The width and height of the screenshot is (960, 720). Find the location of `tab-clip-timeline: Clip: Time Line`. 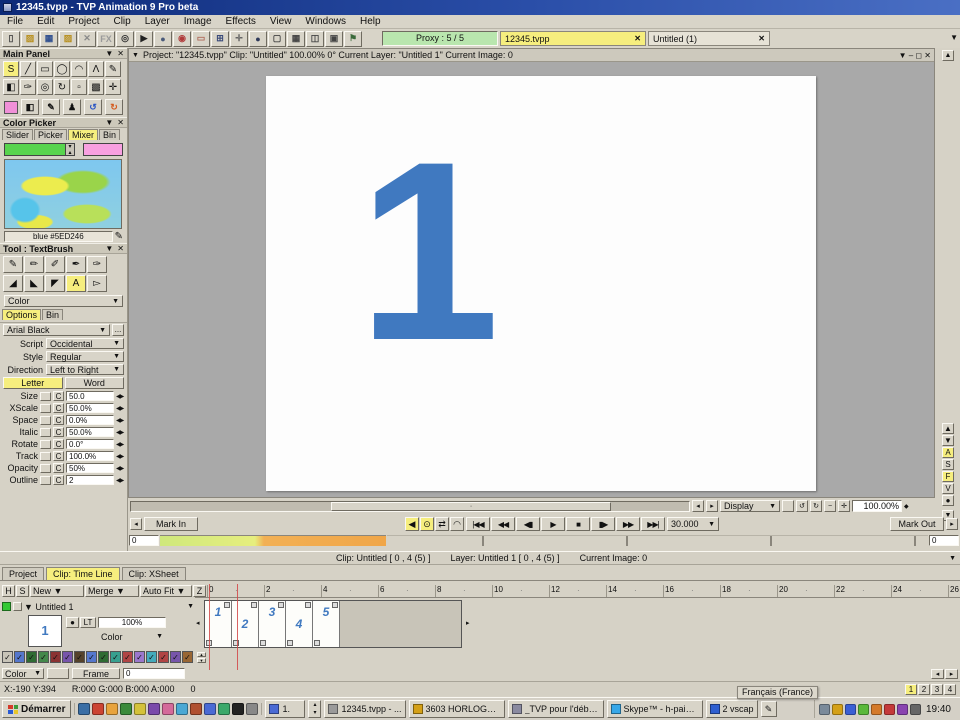

tab-clip-timeline: Clip: Time Line is located at coordinates (83, 573).